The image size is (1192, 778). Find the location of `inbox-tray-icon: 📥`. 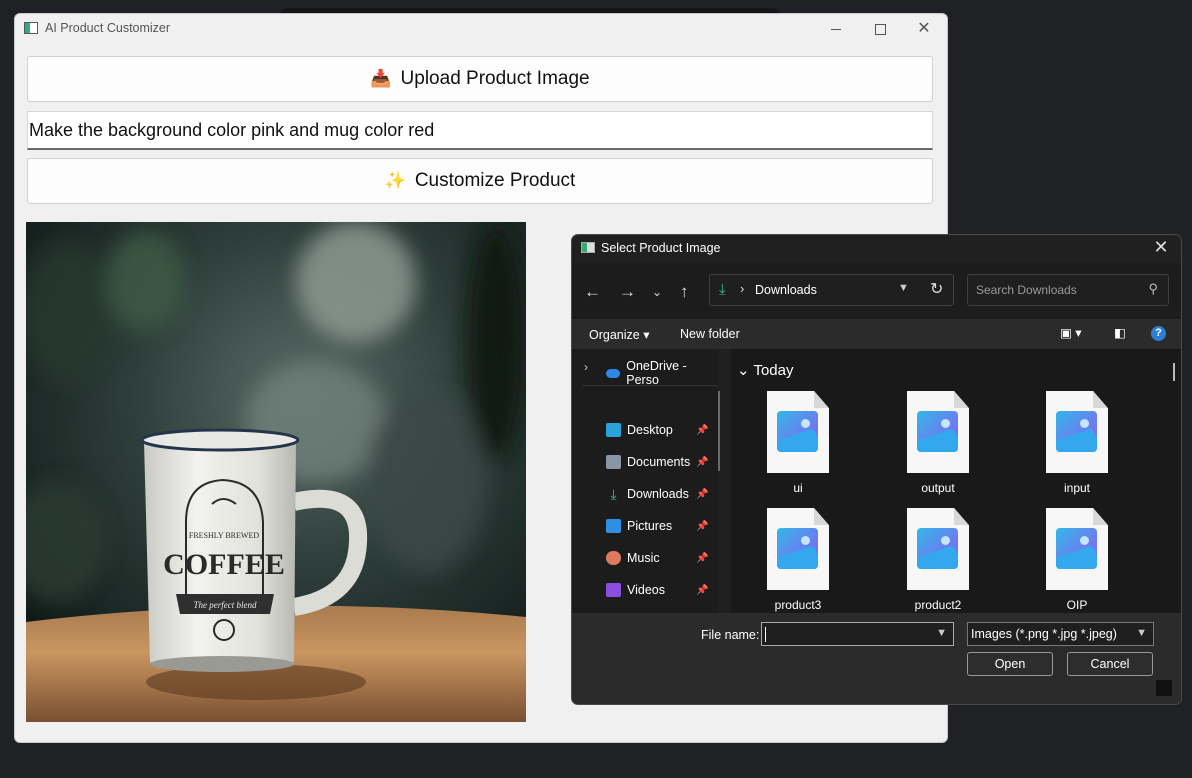

inbox-tray-icon: 📥 is located at coordinates (381, 78).